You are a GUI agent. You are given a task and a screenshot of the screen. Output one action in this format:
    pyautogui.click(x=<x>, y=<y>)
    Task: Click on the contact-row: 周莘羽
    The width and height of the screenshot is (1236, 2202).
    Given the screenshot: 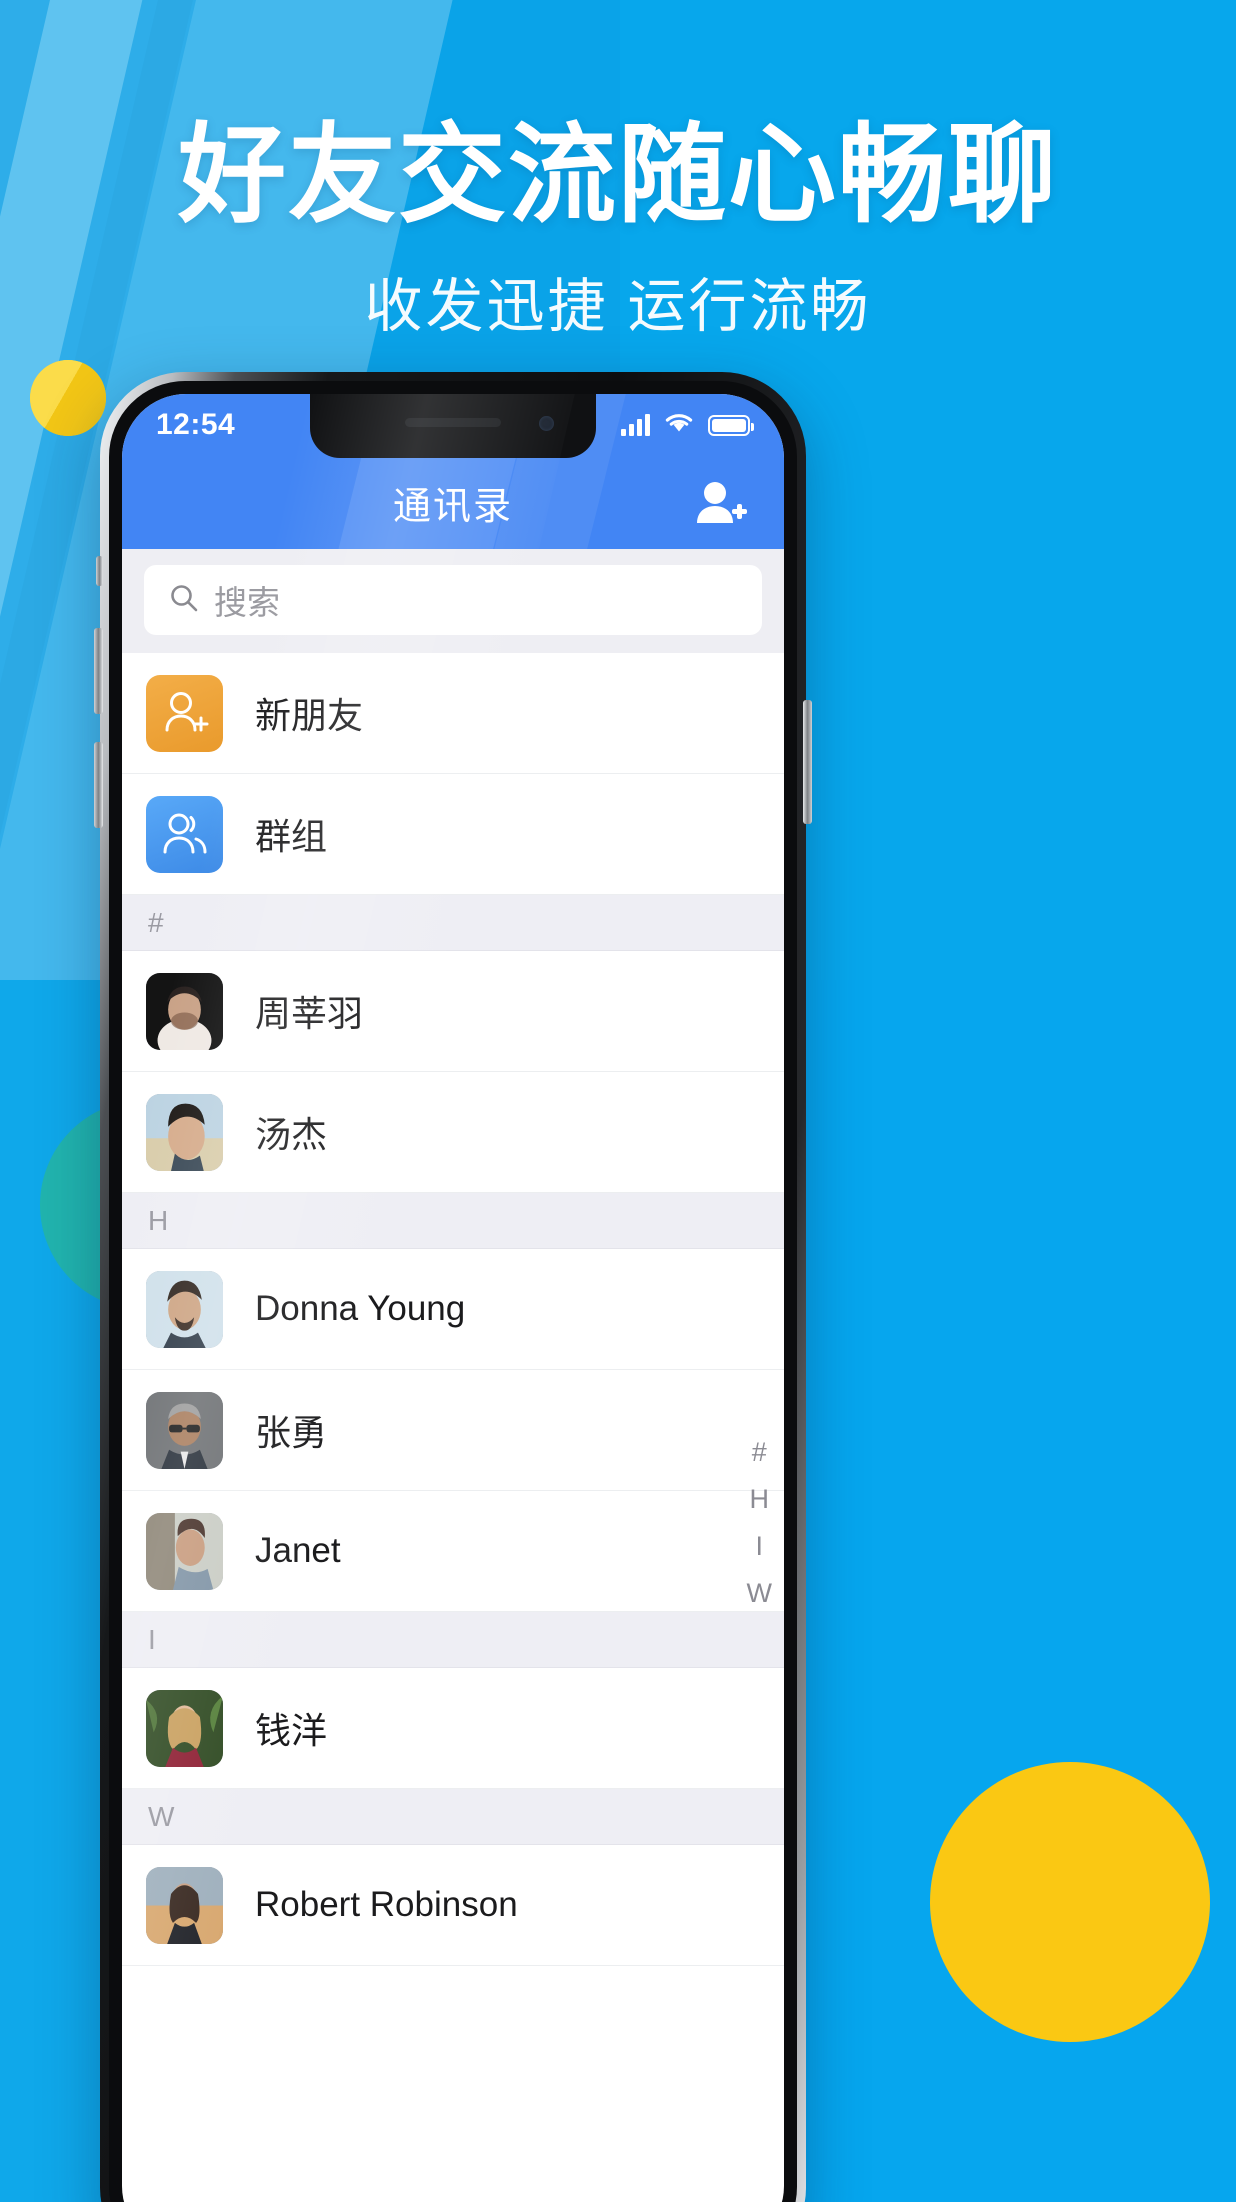 What is the action you would take?
    pyautogui.click(x=453, y=1011)
    